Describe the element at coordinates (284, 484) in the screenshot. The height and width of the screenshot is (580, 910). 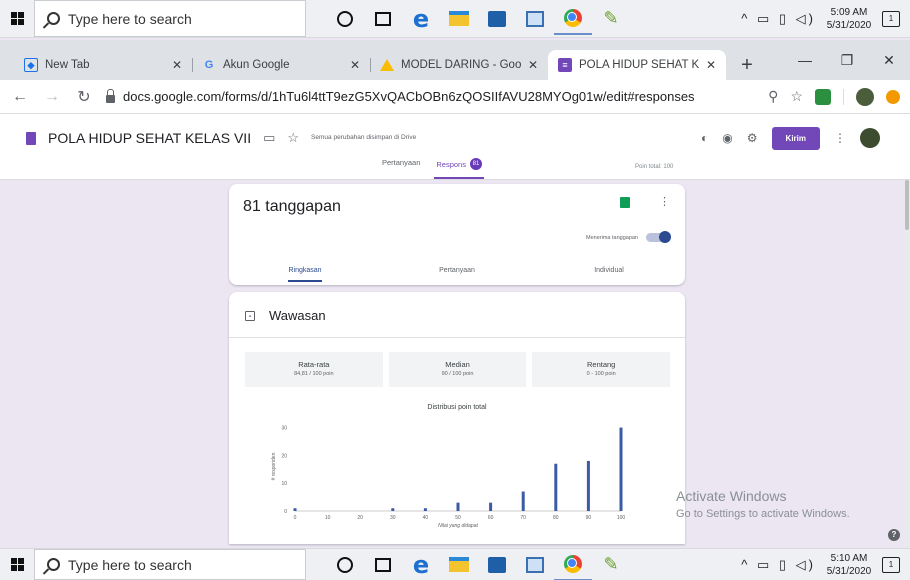
I see `y-tick-label: 10` at that location.